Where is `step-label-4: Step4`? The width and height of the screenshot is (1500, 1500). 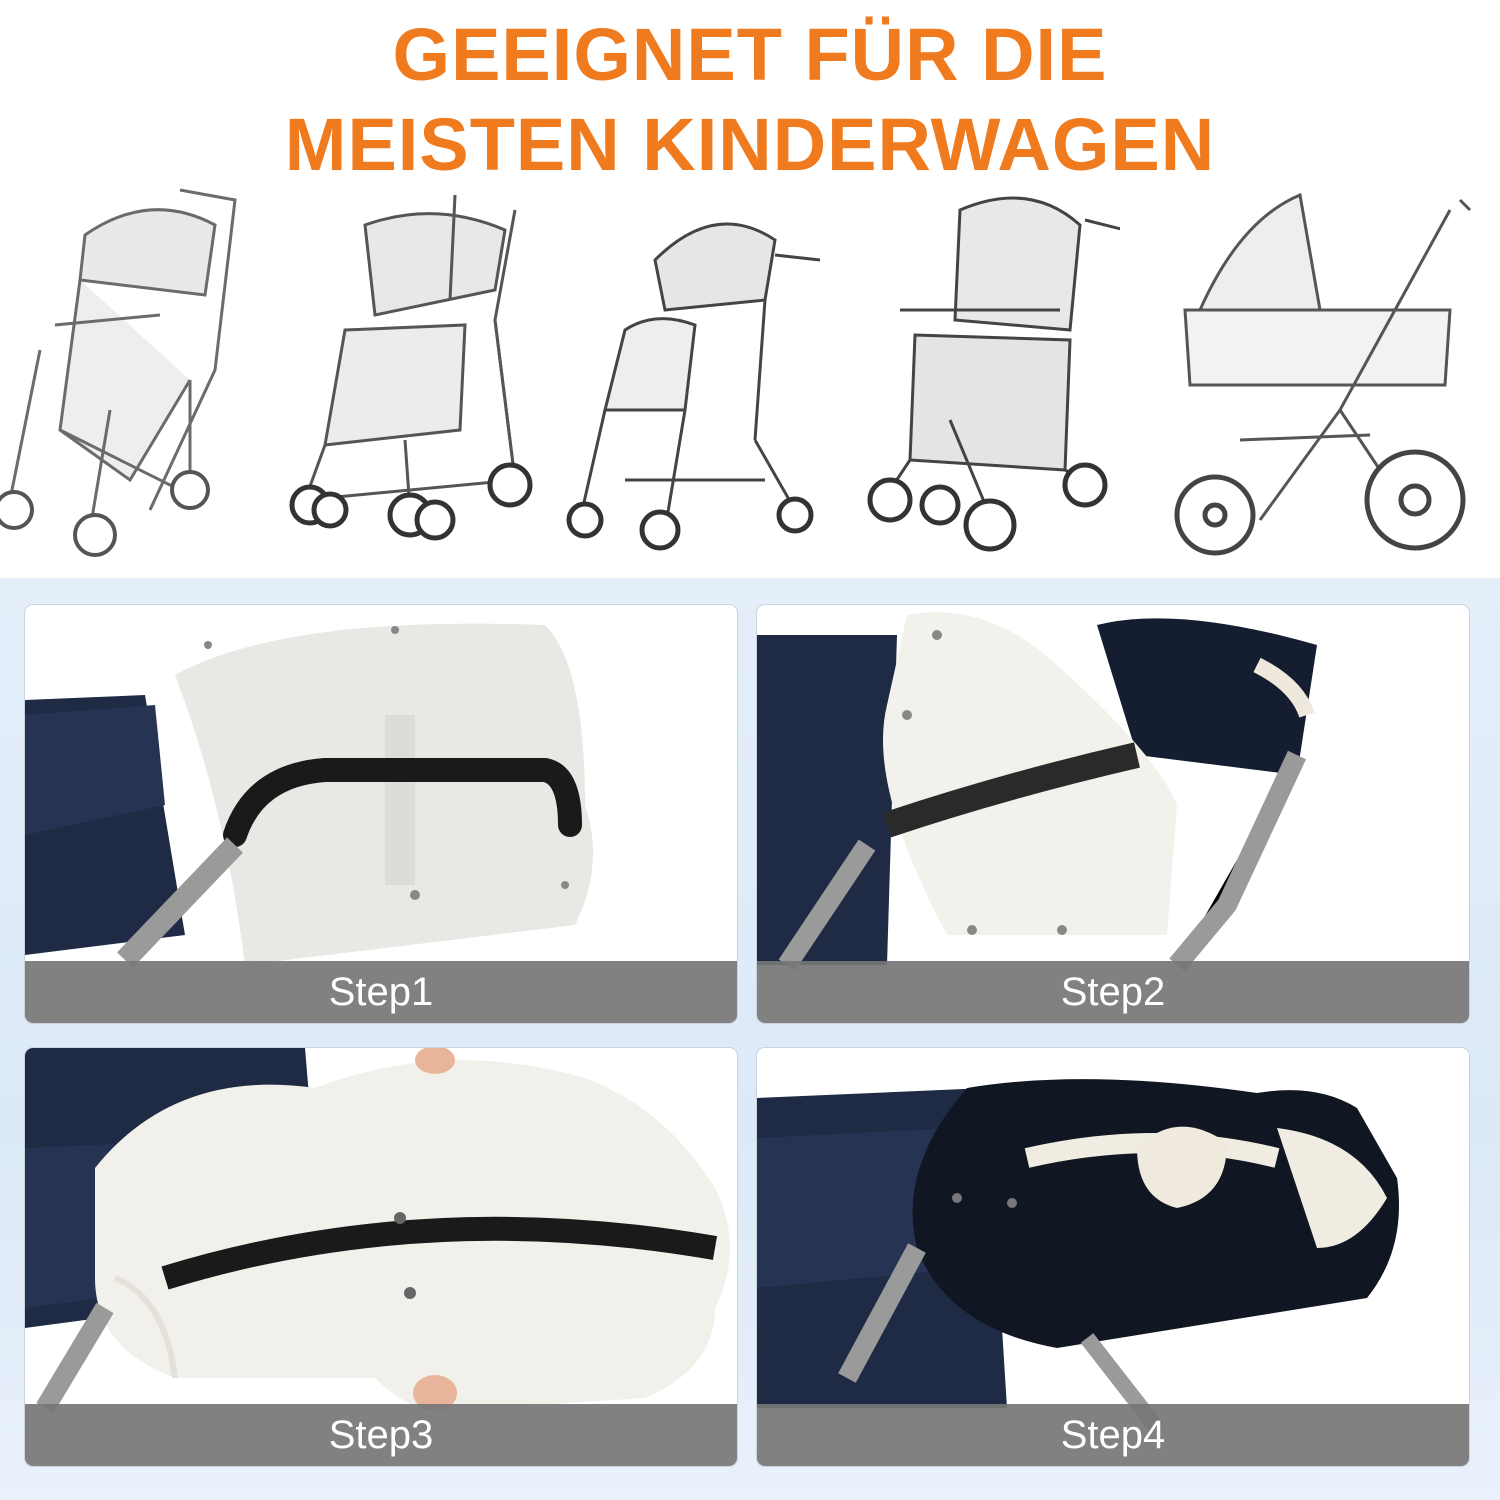 step-label-4: Step4 is located at coordinates (1113, 1435).